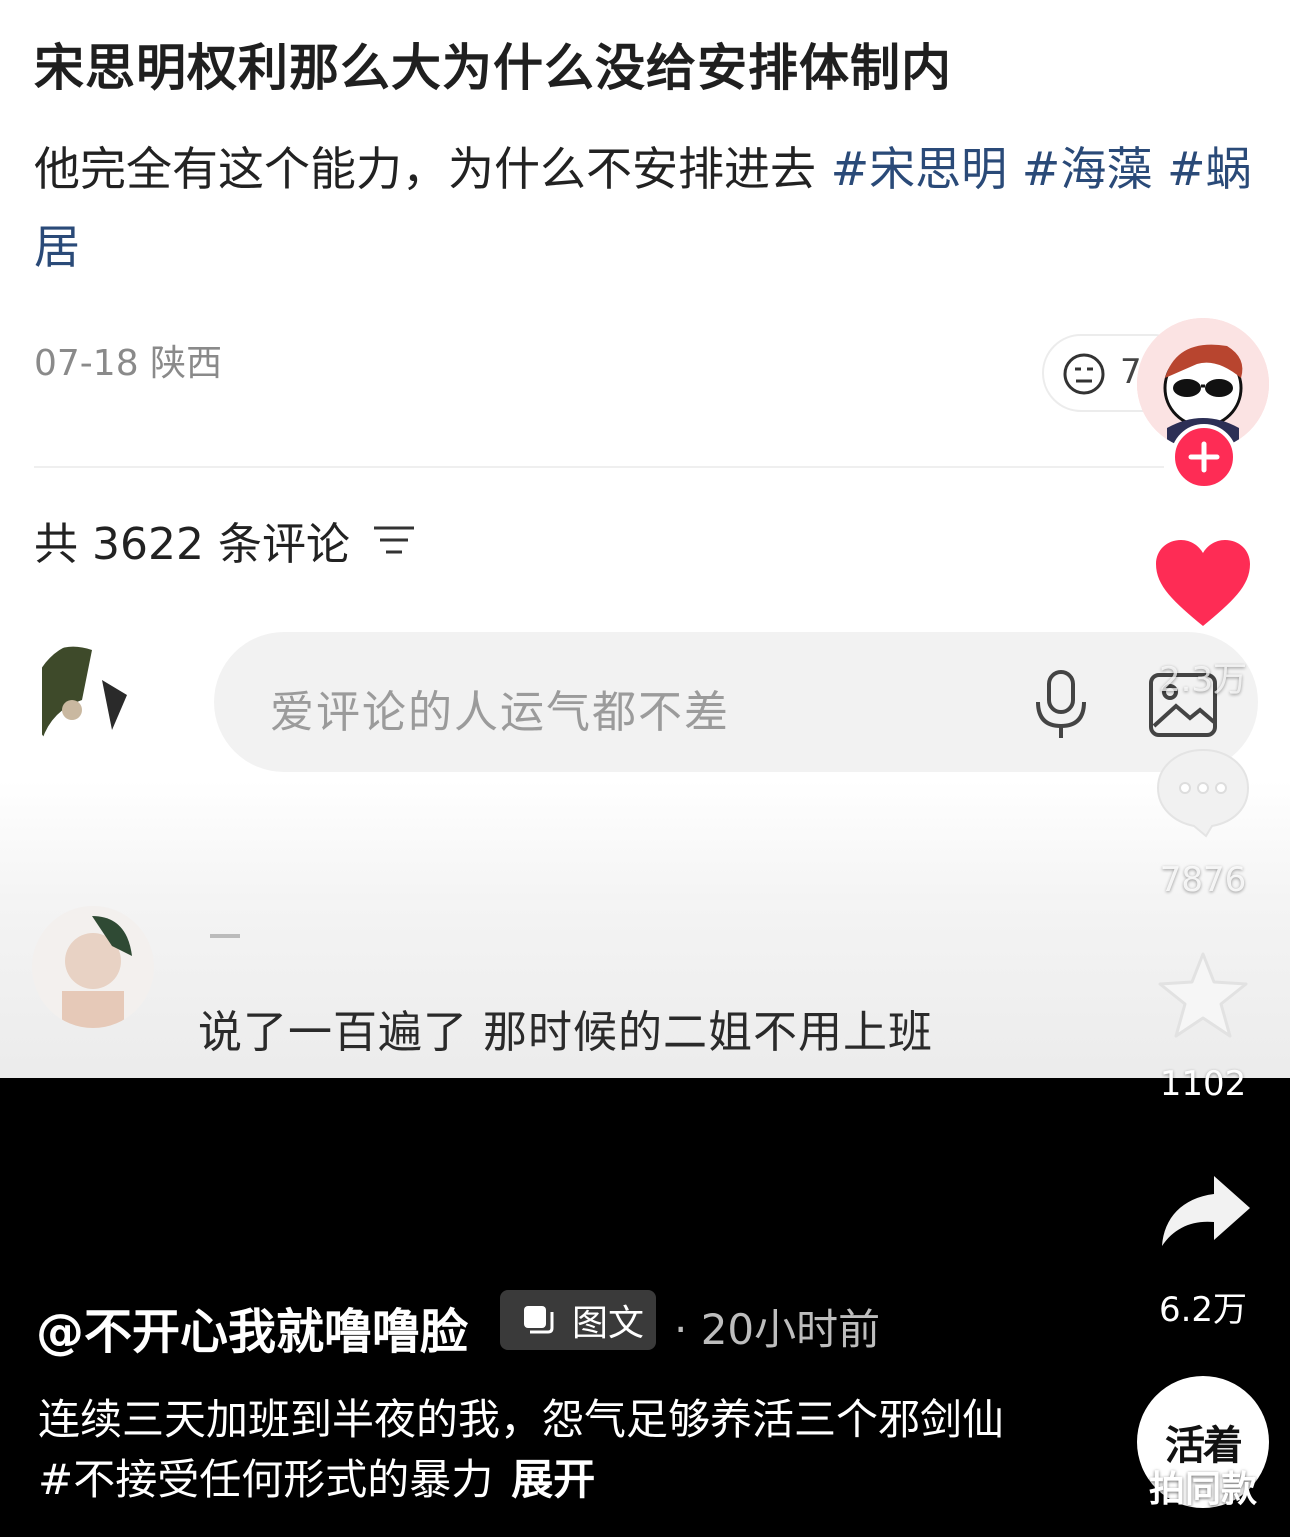 The image size is (1290, 1537). Describe the element at coordinates (777, 1329) in the screenshot. I see `post-time: · 20小时前` at that location.